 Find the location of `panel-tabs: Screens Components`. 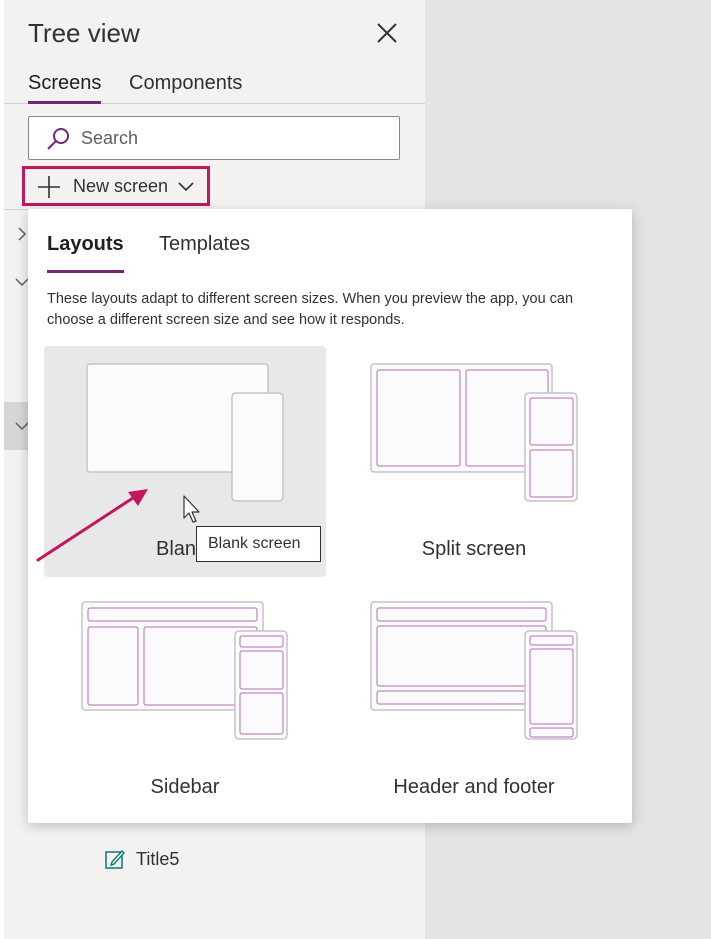

panel-tabs: Screens Components is located at coordinates (214, 84).